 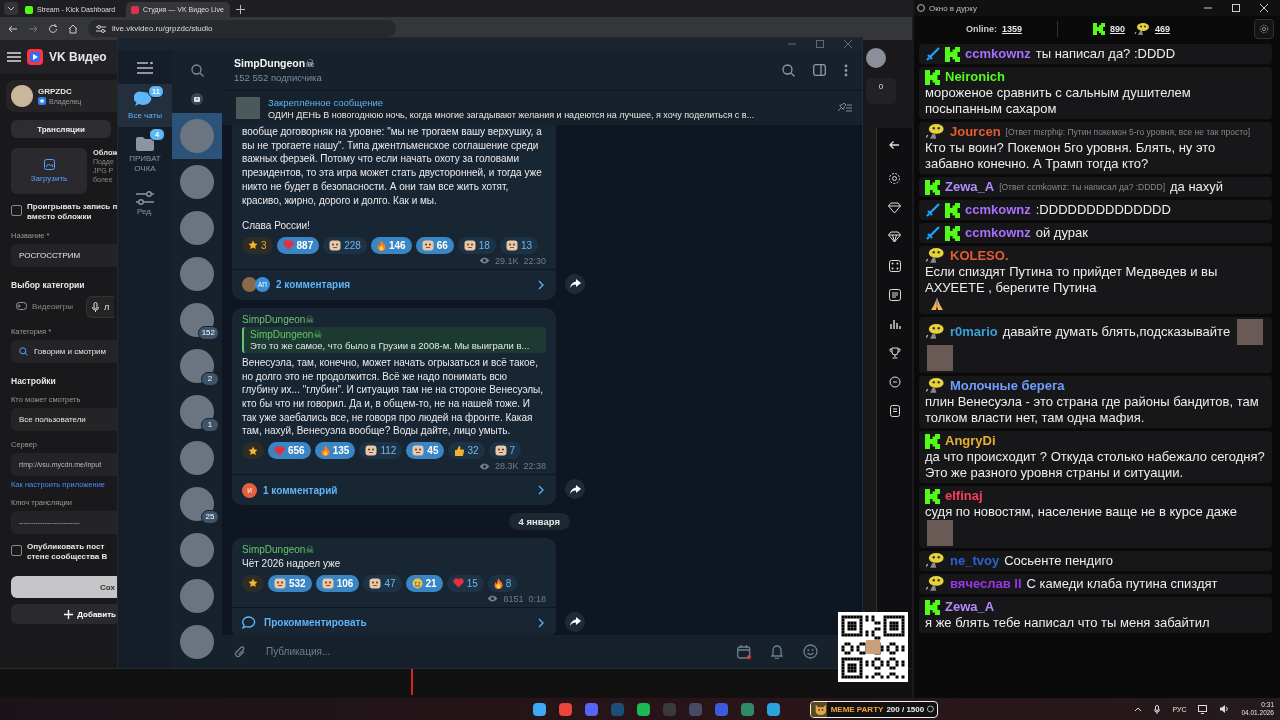 I want to click on category-field: Говорим и смотрим, so click(x=64, y=351).